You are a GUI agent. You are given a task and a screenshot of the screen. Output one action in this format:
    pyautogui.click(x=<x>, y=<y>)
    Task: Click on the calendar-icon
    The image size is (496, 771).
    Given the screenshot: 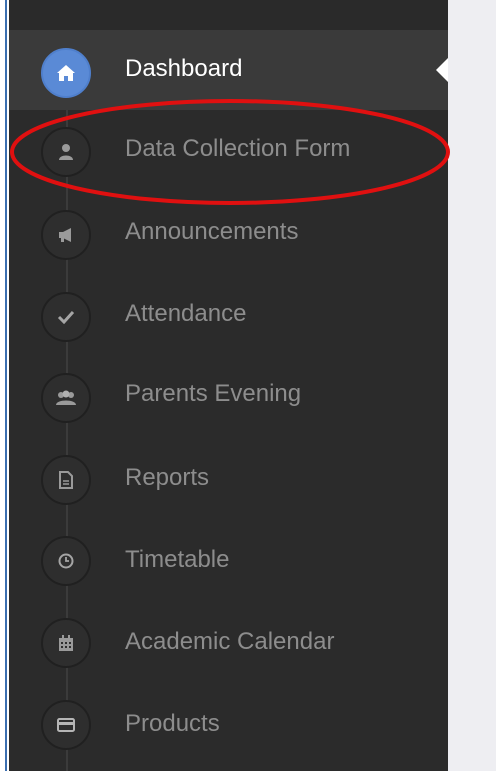 What is the action you would take?
    pyautogui.click(x=66, y=643)
    